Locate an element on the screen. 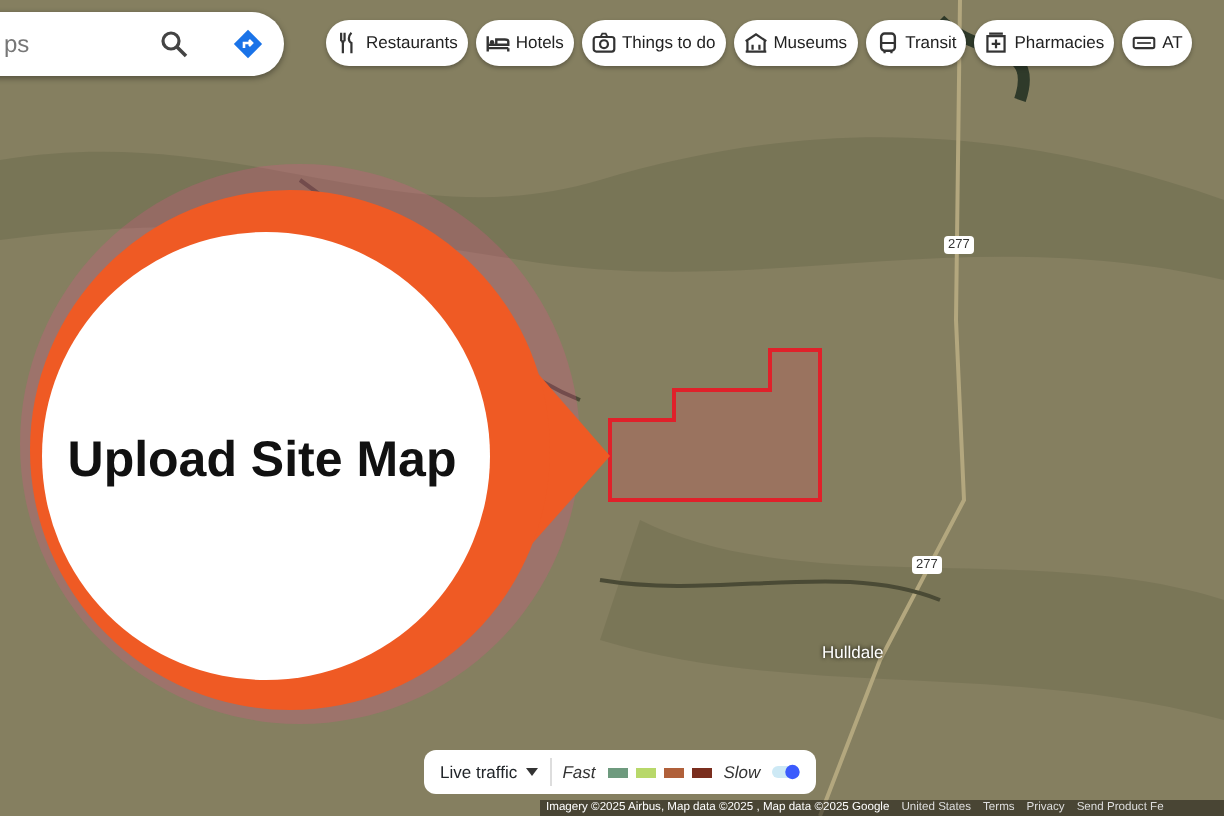  category-chip: Restaurants is located at coordinates (397, 43).